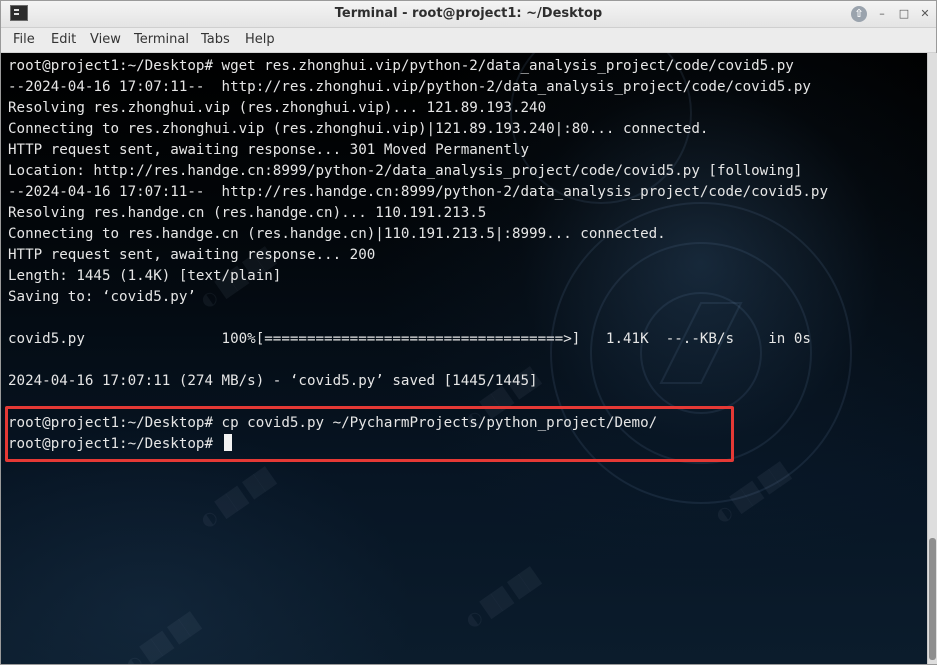  I want to click on terminal-line: Length: 1445 (1.4K) [text/plain], so click(145, 276).